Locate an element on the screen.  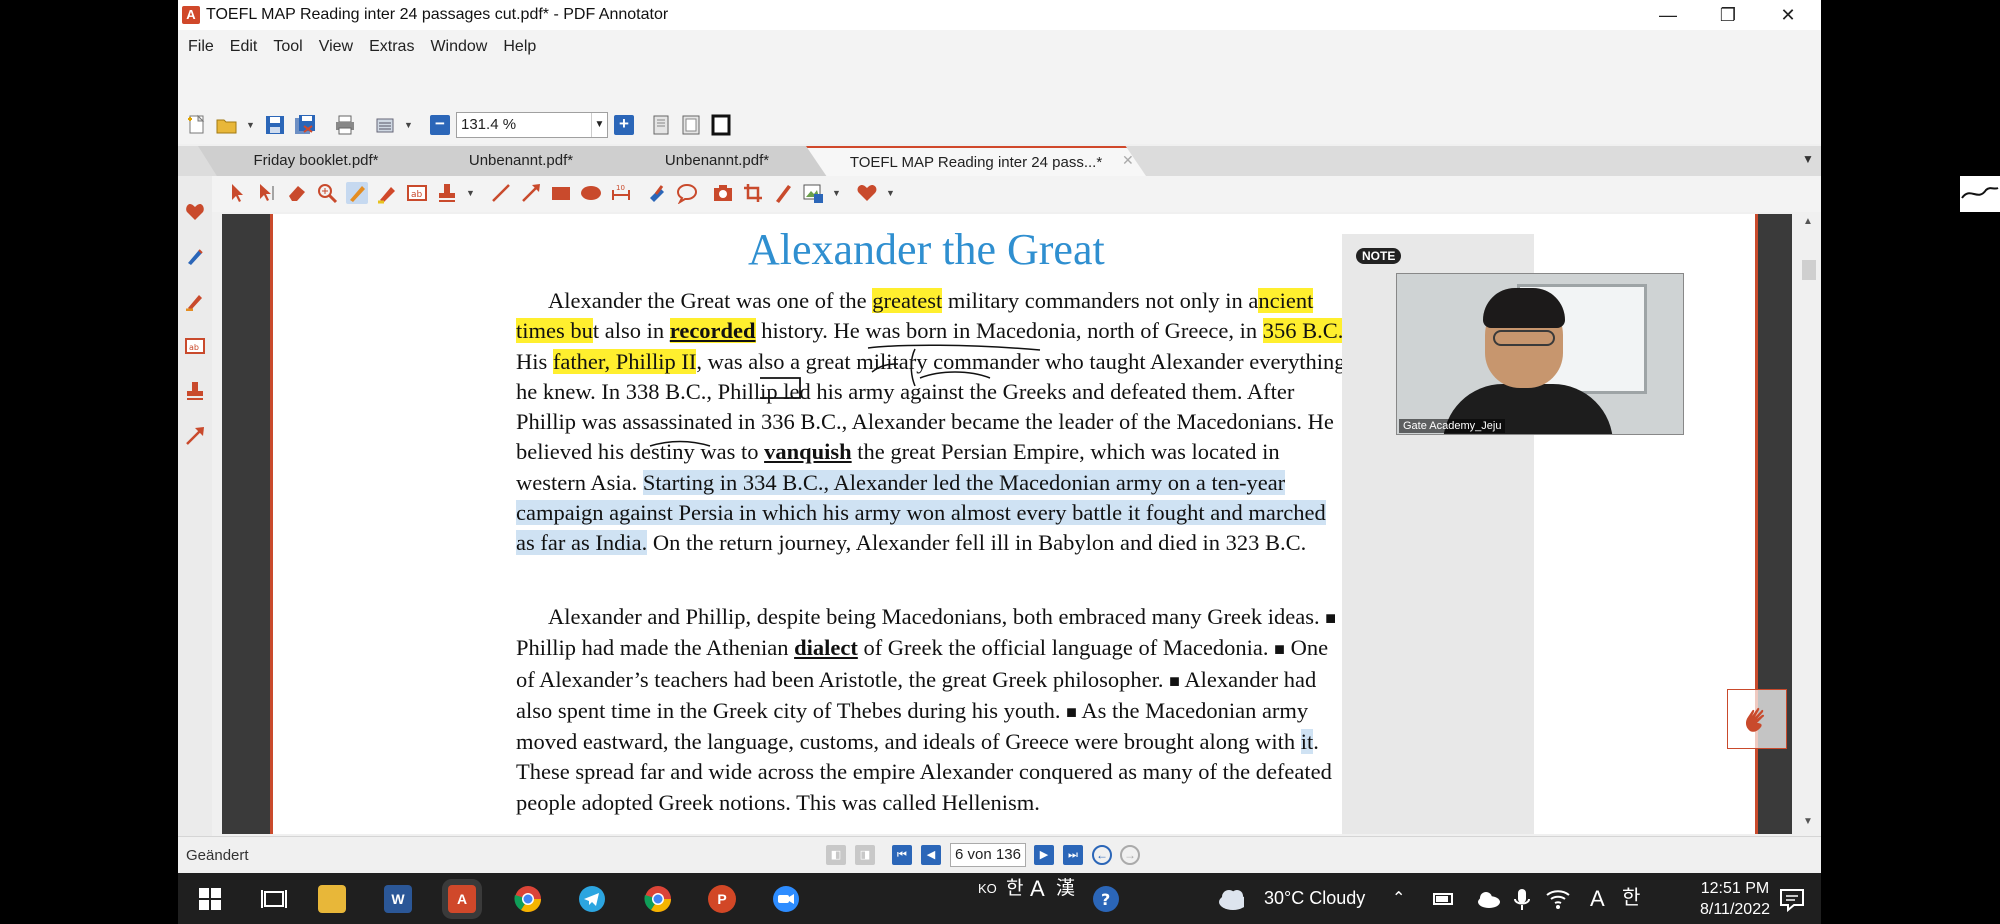
favorites-dropdown-icon: ▼ is located at coordinates (891, 193).